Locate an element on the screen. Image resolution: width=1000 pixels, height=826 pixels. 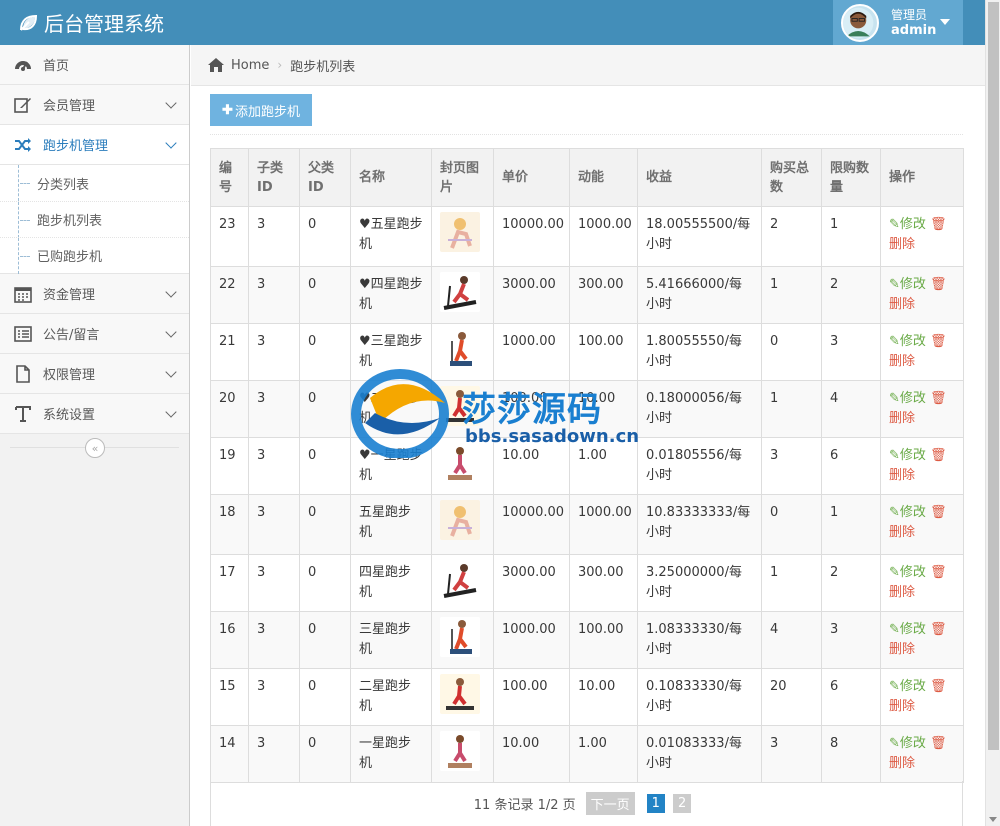
submenu-item-category-list: 分类列表 is located at coordinates (94, 183).